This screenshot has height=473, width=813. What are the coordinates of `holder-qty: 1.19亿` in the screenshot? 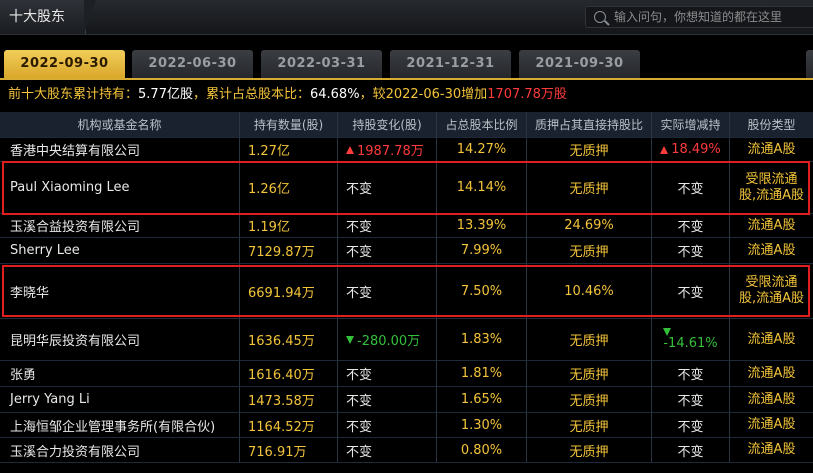 It's located at (289, 225).